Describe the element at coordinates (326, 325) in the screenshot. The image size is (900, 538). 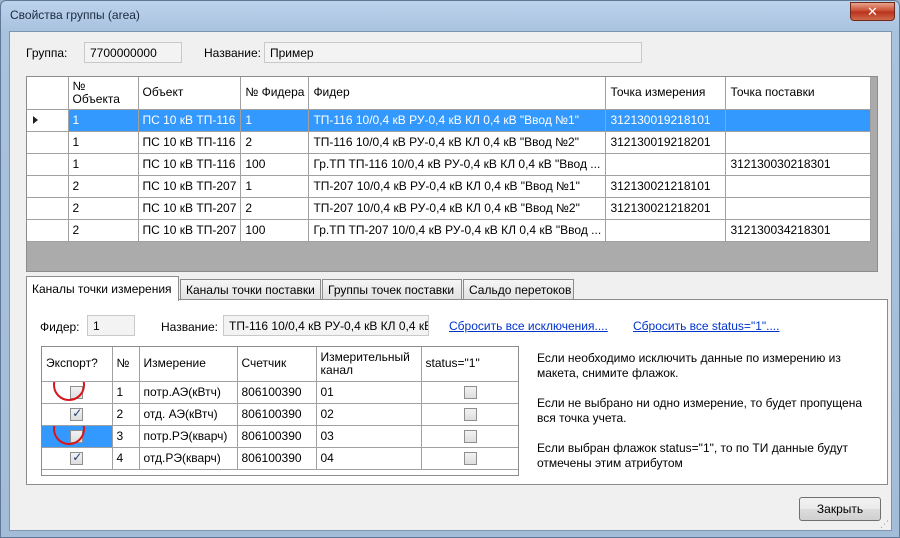
I see `feeder-name-field: ТП-116 10/0,4 кВ РУ-0,4 кВ КЛ 0,4 кВ` at that location.